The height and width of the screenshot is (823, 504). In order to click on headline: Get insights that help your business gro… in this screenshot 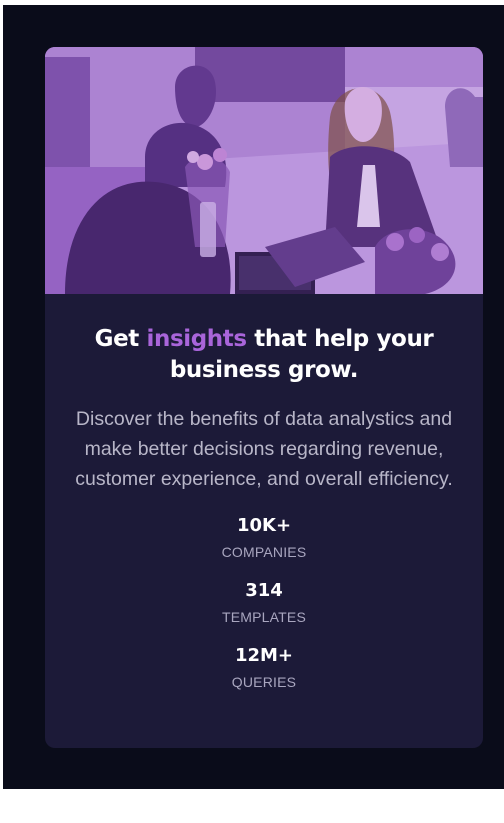, I will do `click(264, 355)`.